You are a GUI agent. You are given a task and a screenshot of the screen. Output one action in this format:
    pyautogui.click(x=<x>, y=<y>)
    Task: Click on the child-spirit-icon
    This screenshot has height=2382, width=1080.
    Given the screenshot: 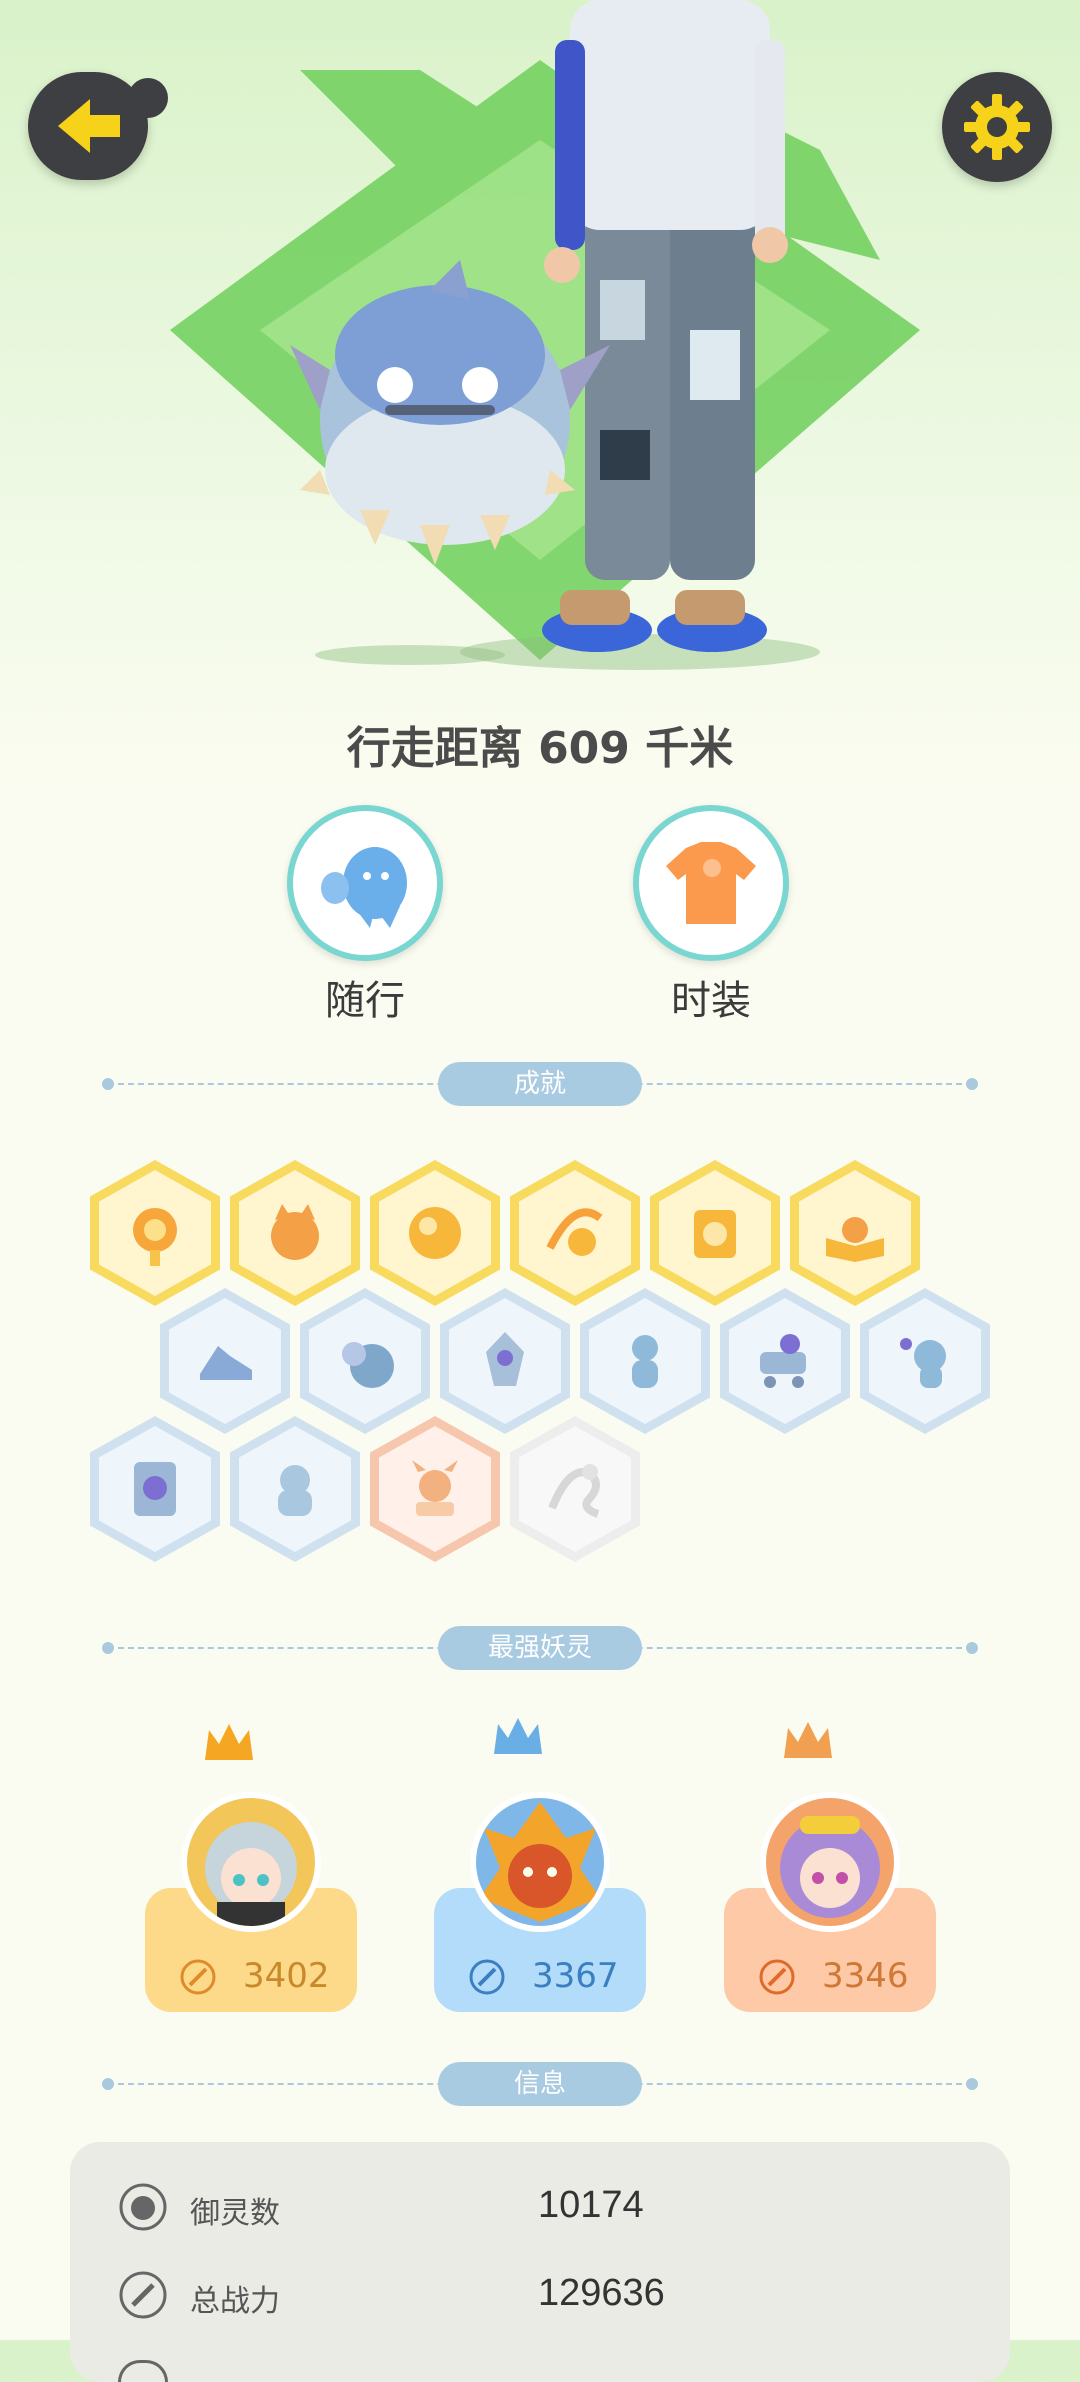 What is the action you would take?
    pyautogui.click(x=645, y=1361)
    